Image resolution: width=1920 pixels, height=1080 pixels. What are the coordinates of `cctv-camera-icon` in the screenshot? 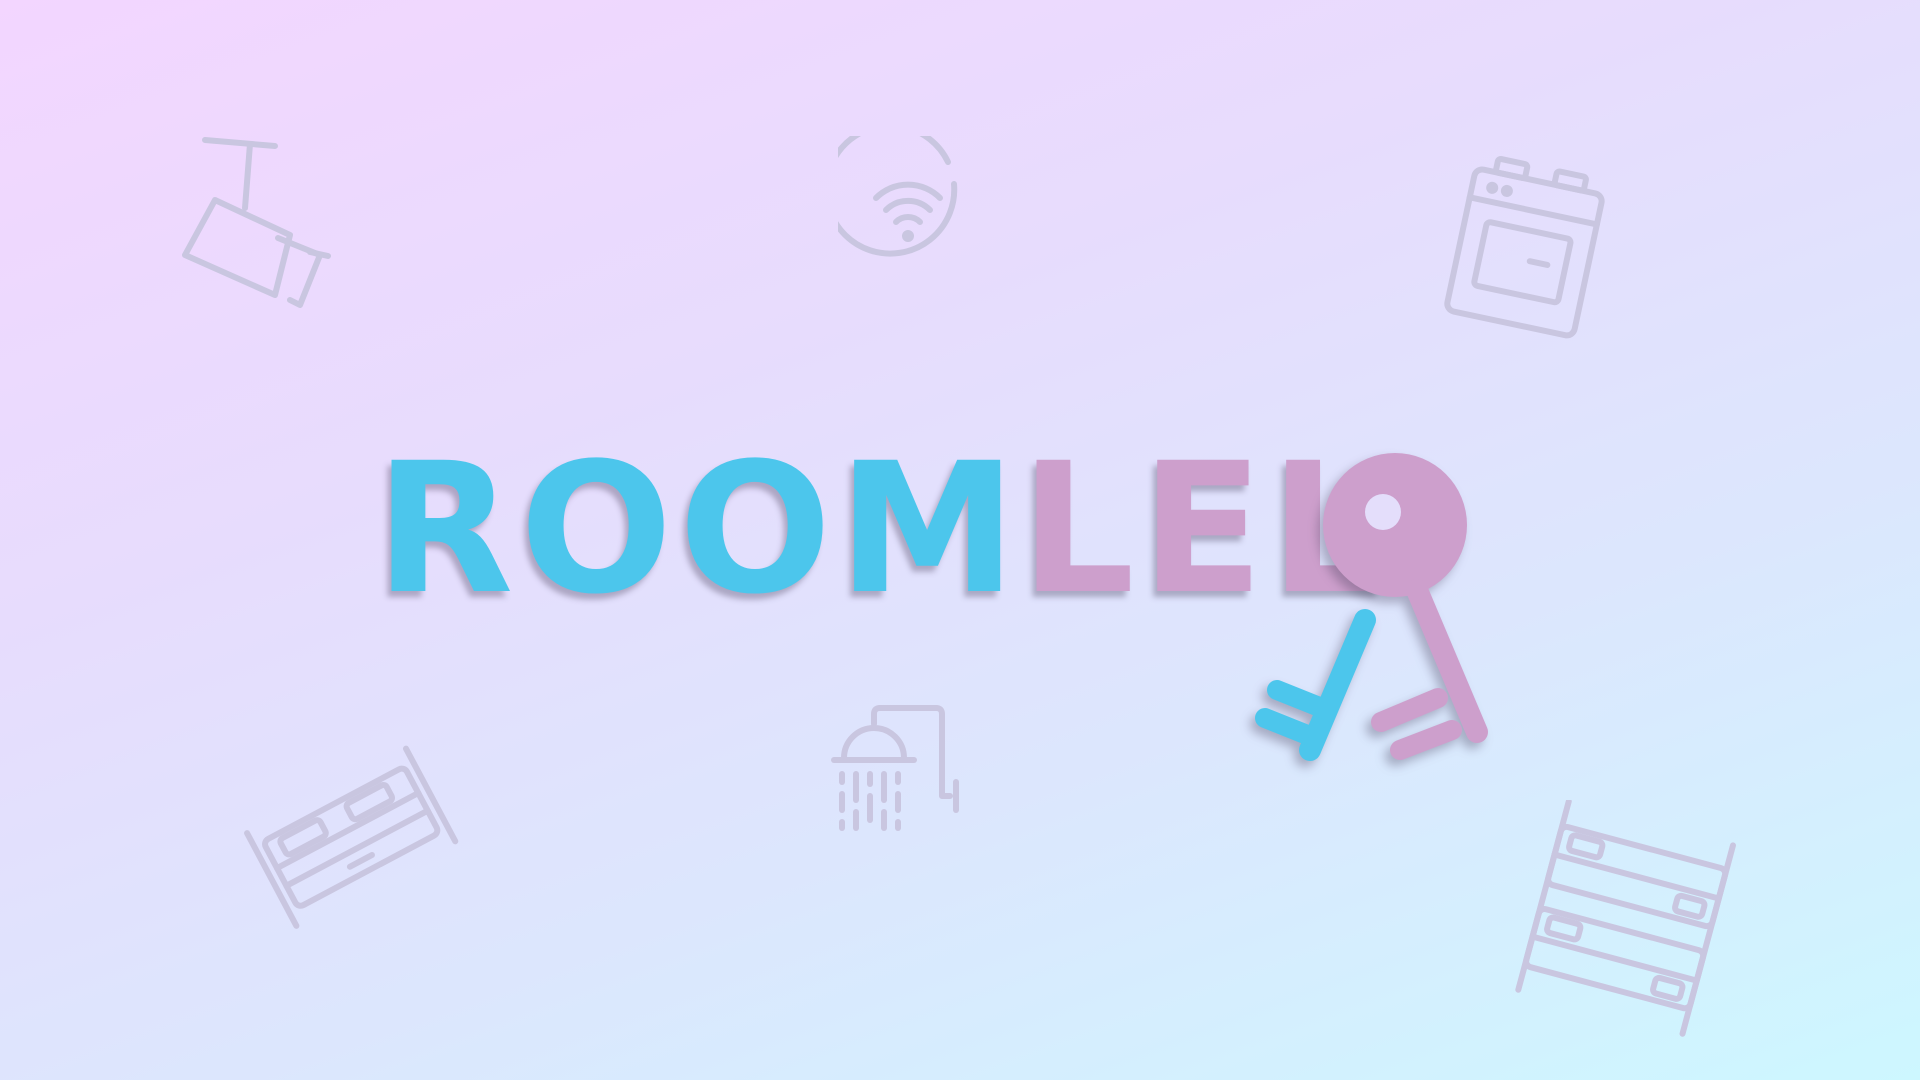 It's located at (270, 230).